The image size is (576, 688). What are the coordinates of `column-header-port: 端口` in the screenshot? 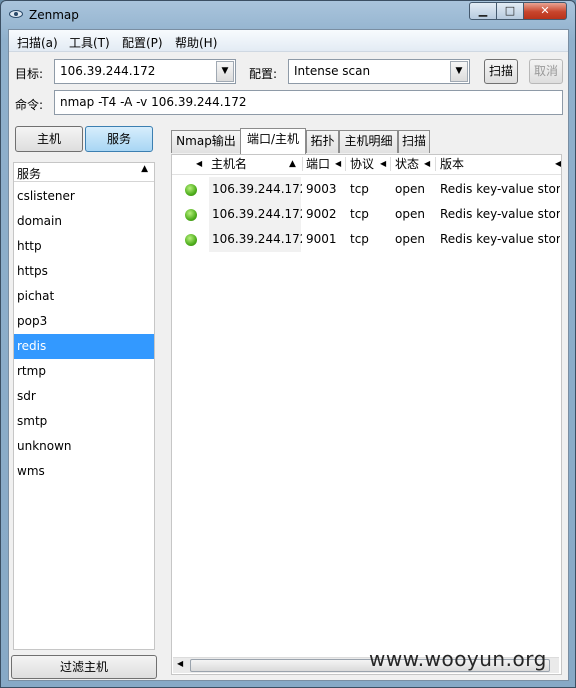 It's located at (318, 164).